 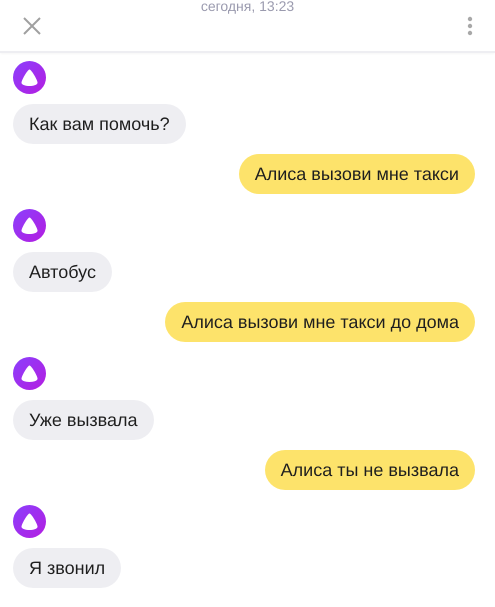 I want to click on close-button, so click(x=32, y=26).